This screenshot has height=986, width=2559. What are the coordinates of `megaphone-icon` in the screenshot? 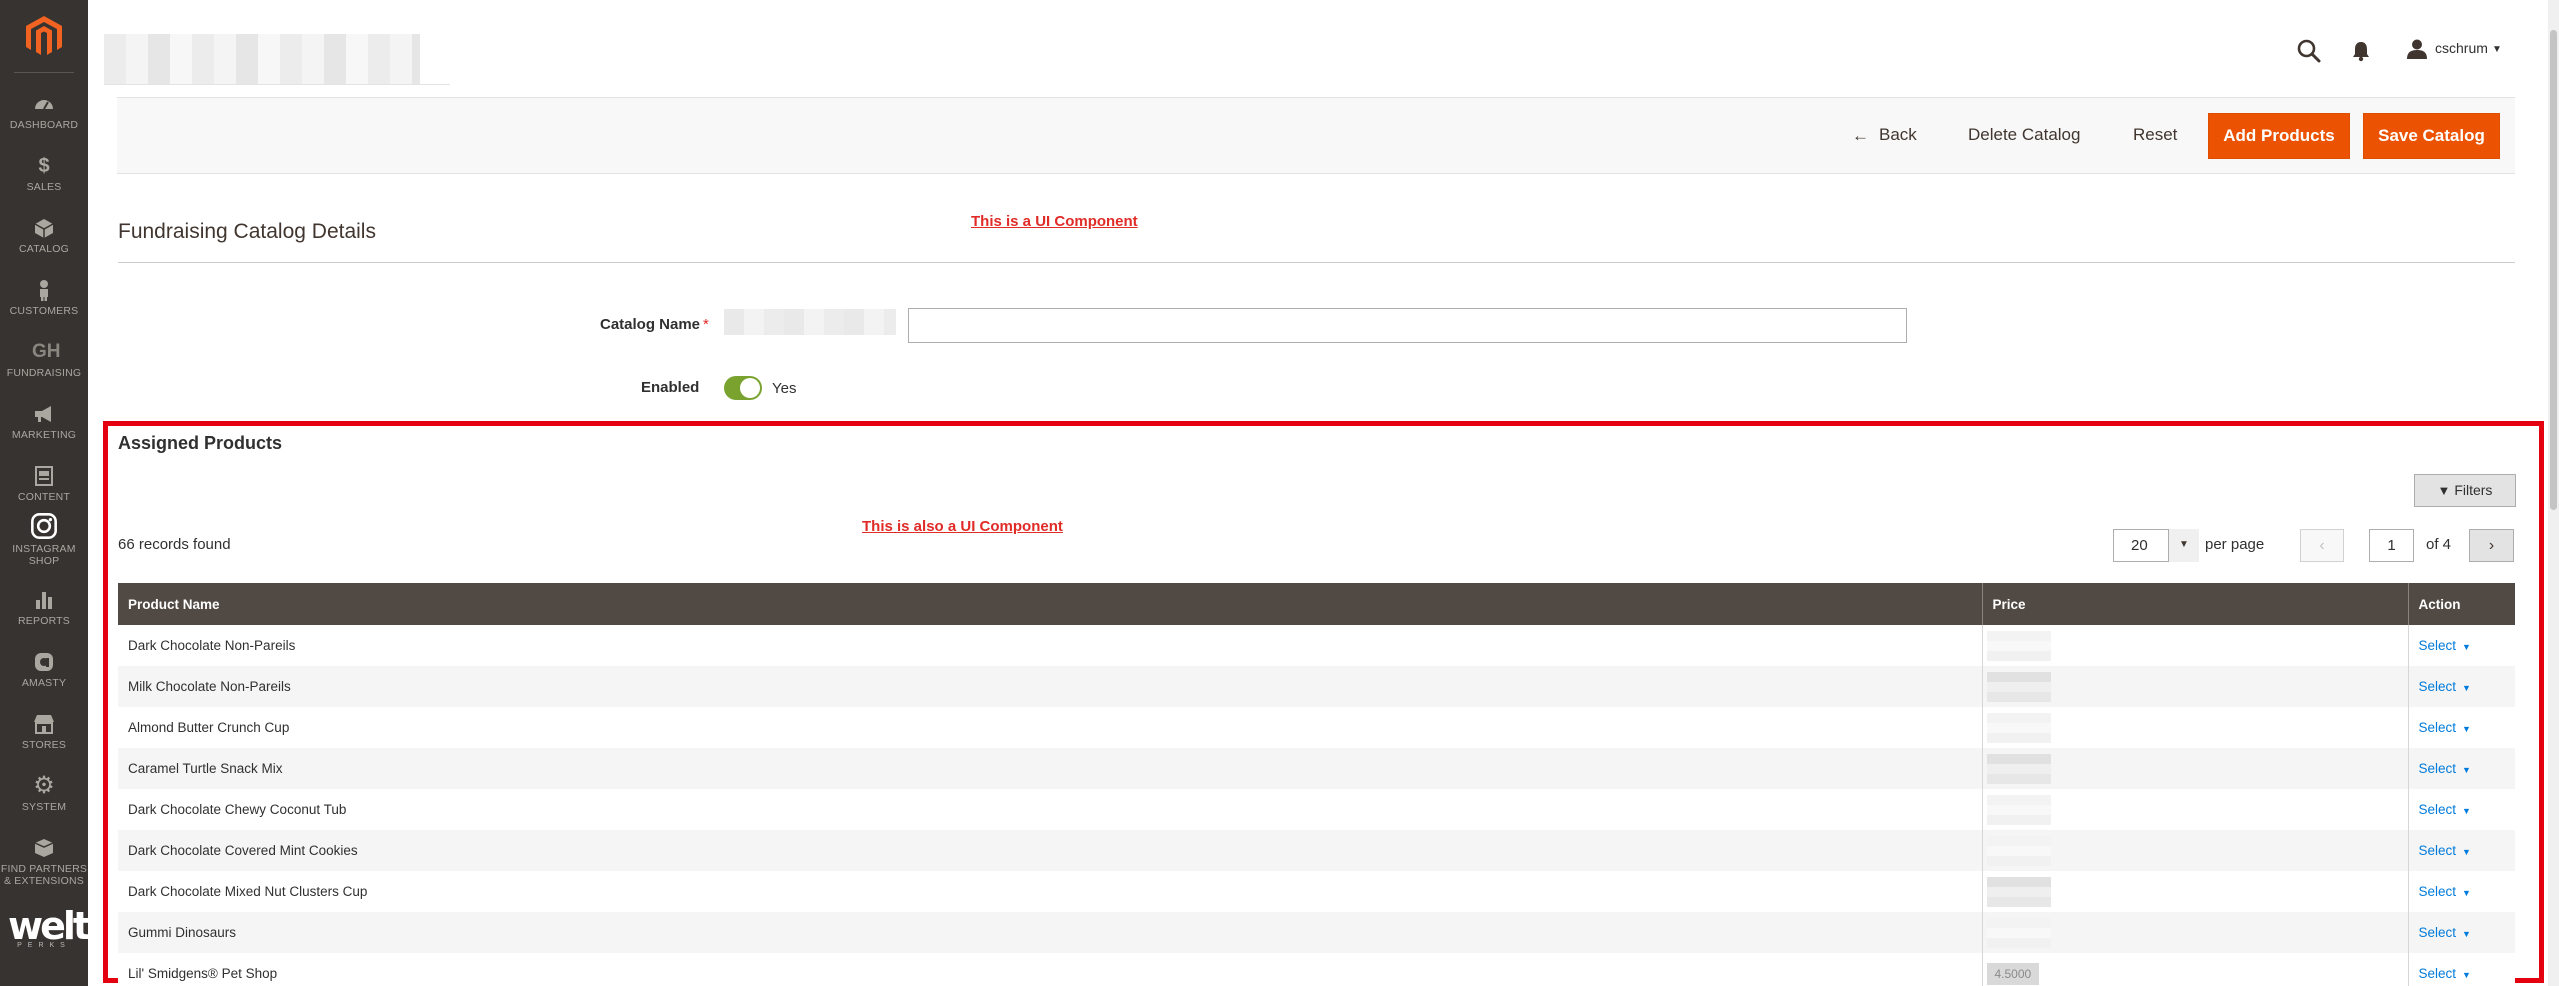 It's located at (43, 414).